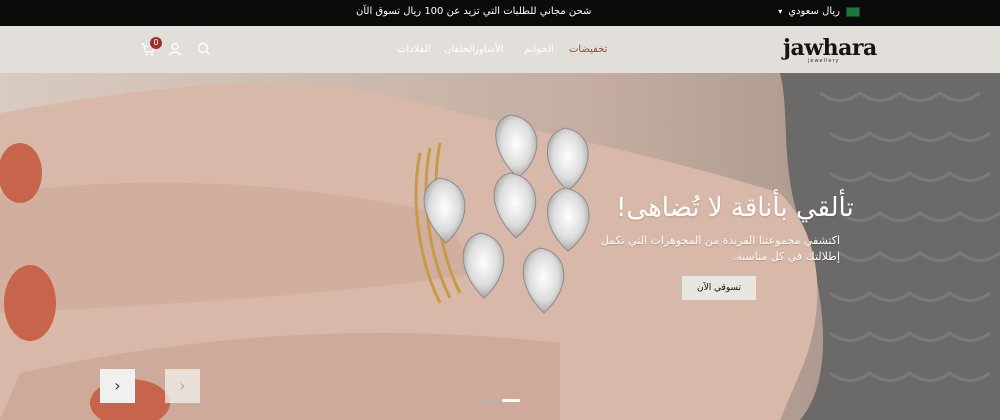 This screenshot has height=420, width=1000. I want to click on currency-label: ريال سعودي, so click(814, 11).